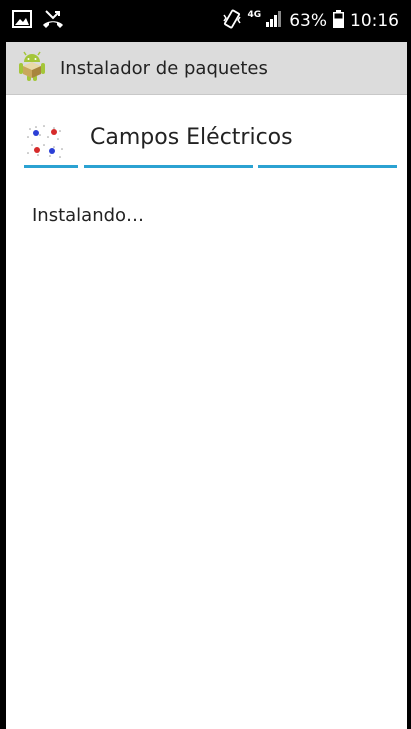 Image resolution: width=411 pixels, height=729 pixels. What do you see at coordinates (53, 21) in the screenshot?
I see `missed-call-icon` at bounding box center [53, 21].